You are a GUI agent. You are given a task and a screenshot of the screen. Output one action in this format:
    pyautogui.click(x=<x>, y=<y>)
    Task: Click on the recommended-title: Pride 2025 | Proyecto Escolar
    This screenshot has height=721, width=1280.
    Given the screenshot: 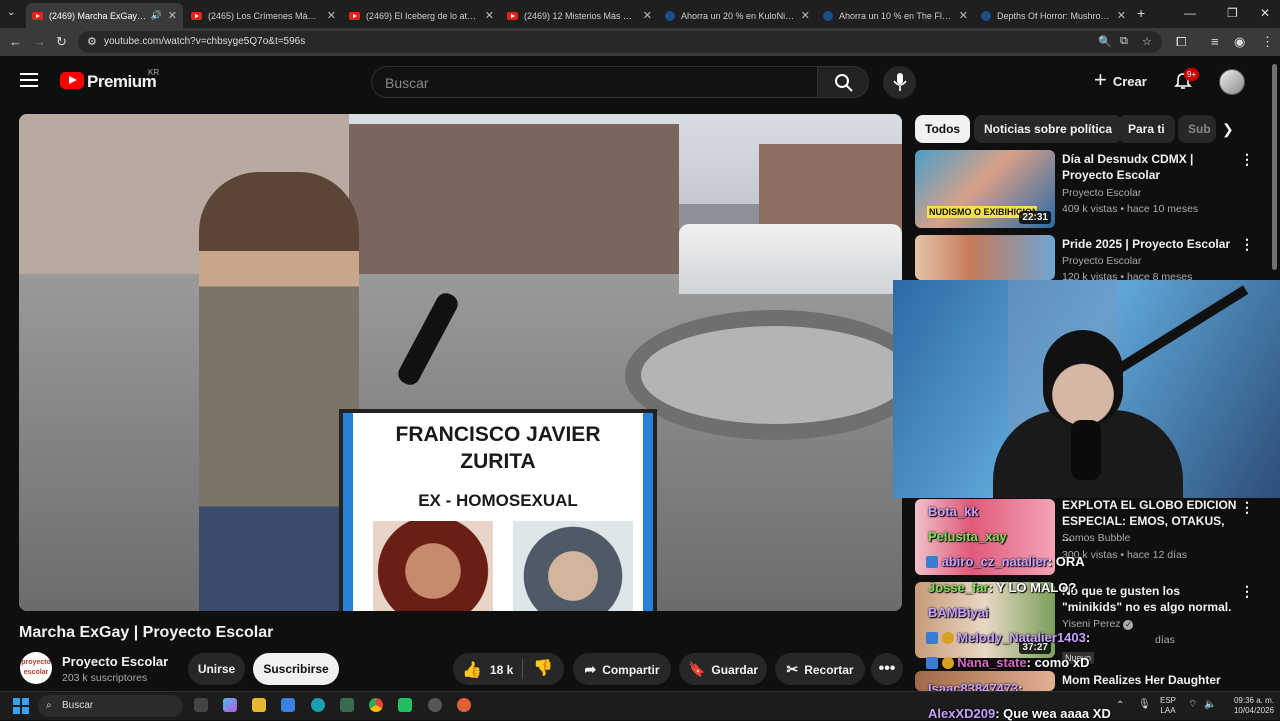 What is the action you would take?
    pyautogui.click(x=1149, y=244)
    